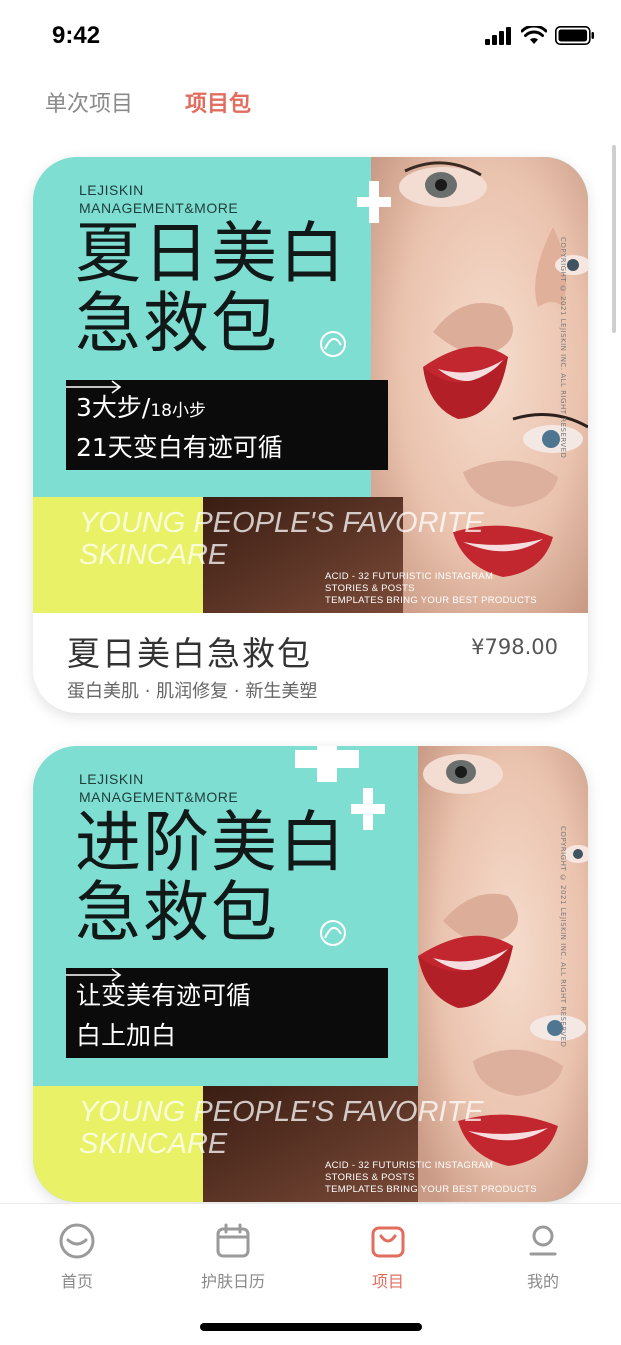  I want to click on package-name: 夏日美白急救包, so click(189, 653).